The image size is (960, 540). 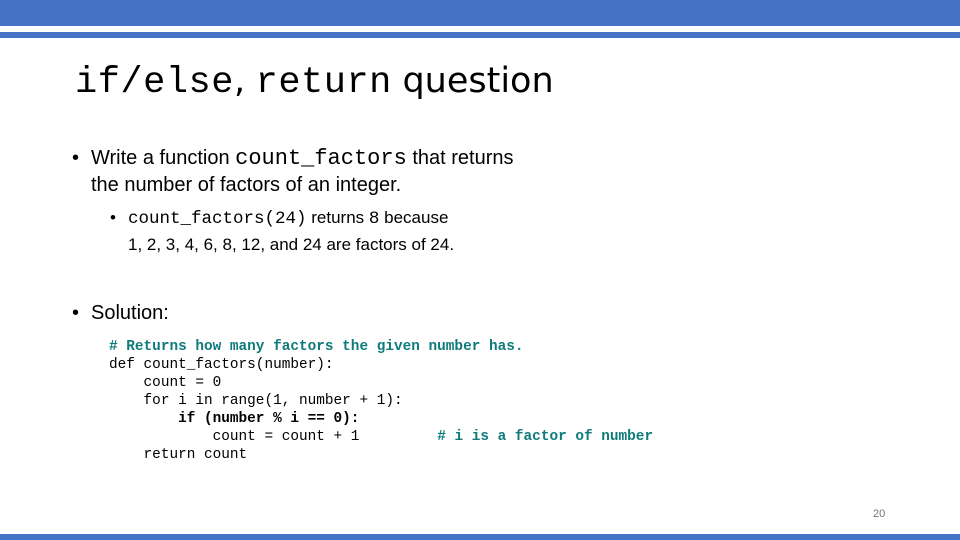 I want to click on code-line-for: for i in range(1, number + 1):, so click(x=256, y=401).